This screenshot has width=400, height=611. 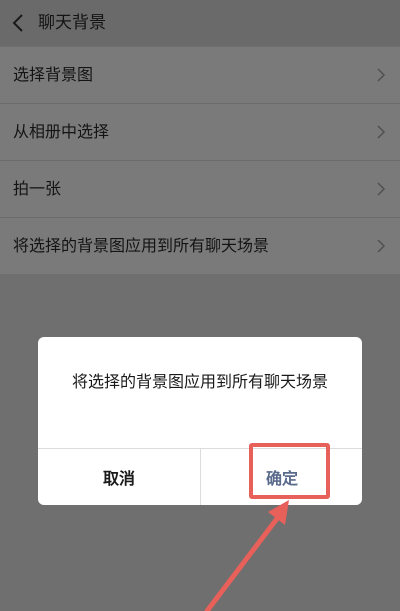 I want to click on back-arrow-icon, so click(x=19, y=23).